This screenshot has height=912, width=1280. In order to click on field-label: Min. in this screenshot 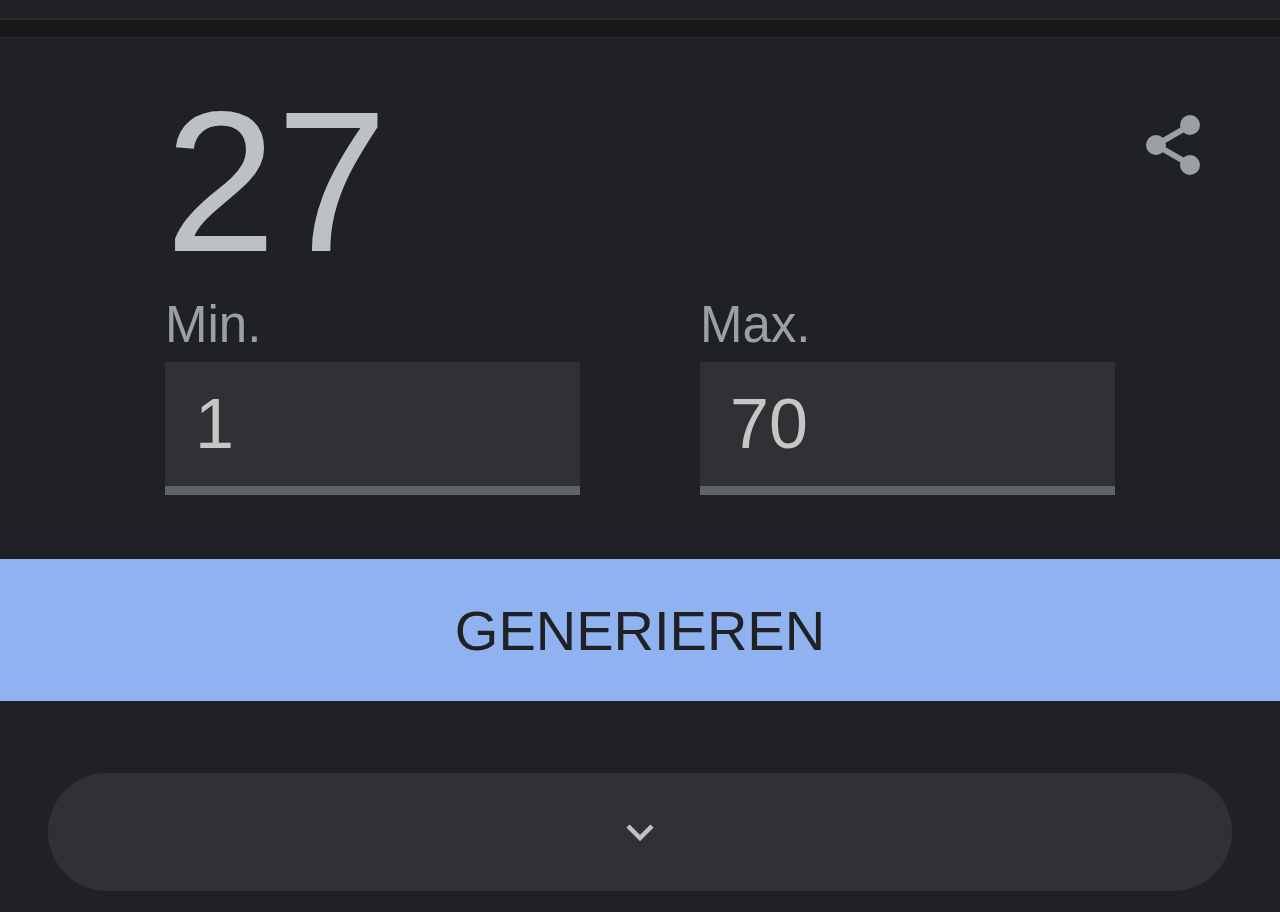, I will do `click(213, 324)`.